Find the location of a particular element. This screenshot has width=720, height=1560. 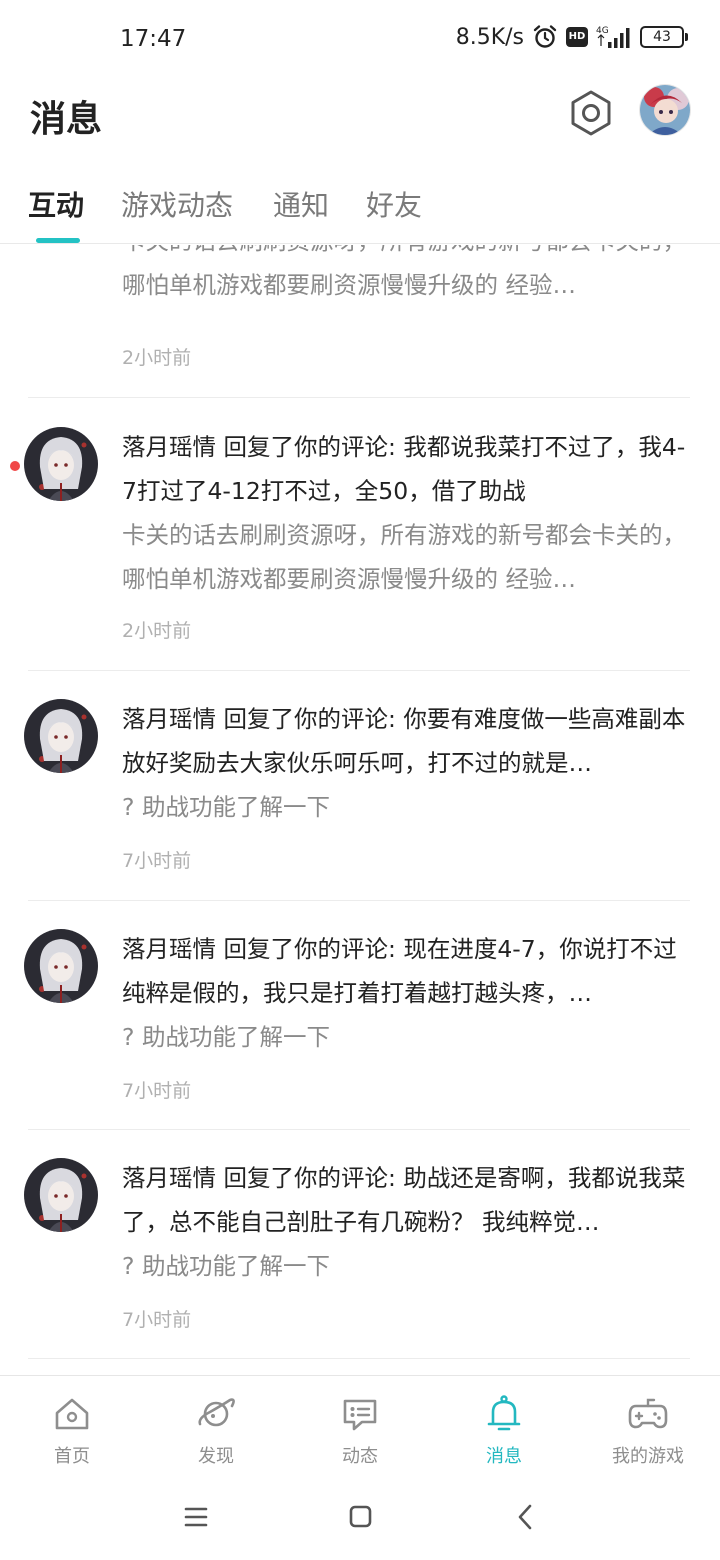

home-square-icon is located at coordinates (360, 1516).